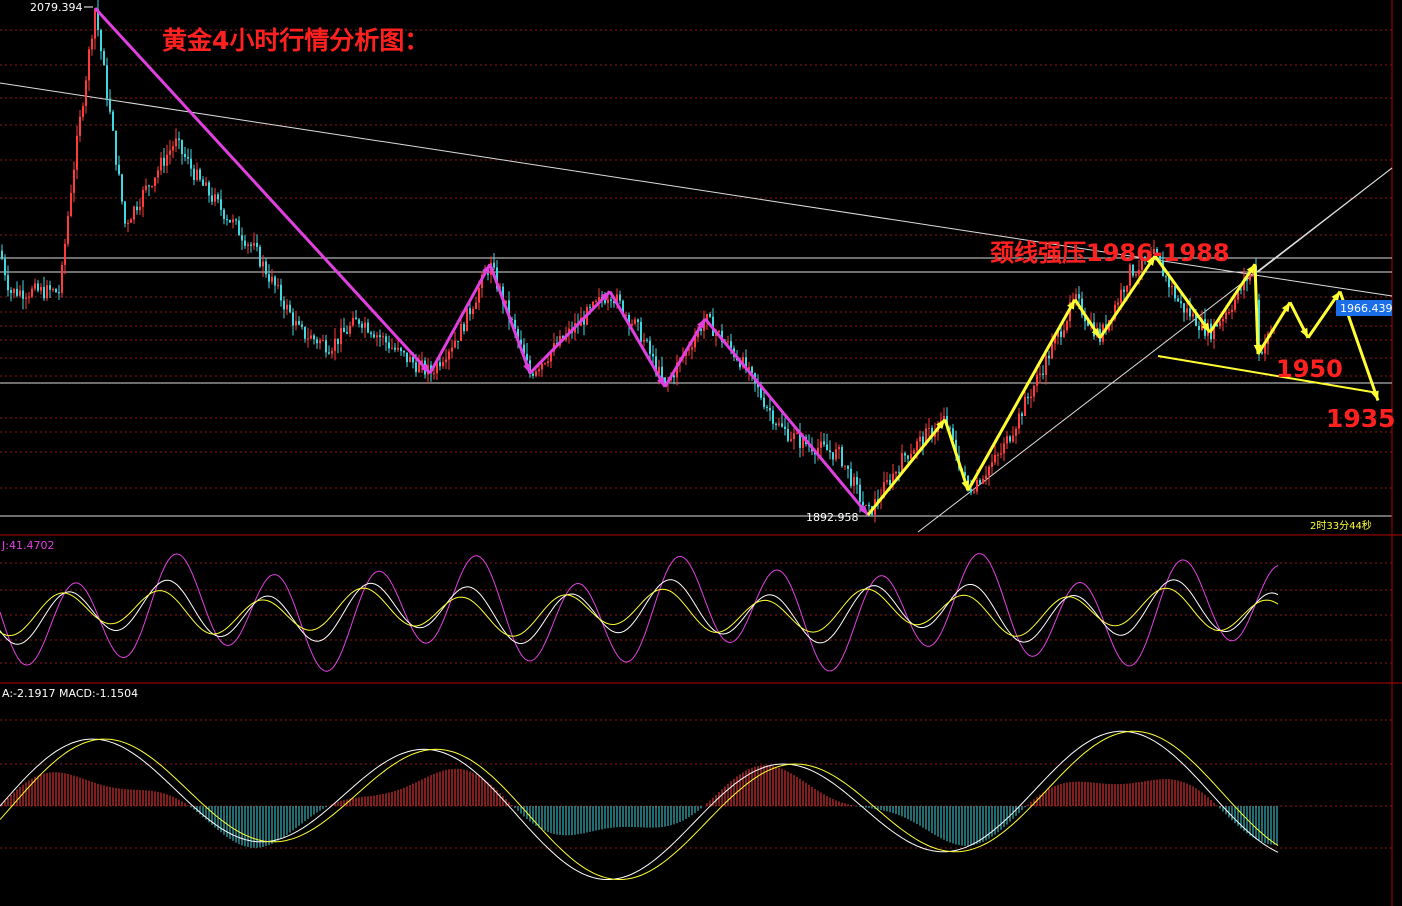  I want to click on current-price-label: 1966.439, so click(1366, 308).